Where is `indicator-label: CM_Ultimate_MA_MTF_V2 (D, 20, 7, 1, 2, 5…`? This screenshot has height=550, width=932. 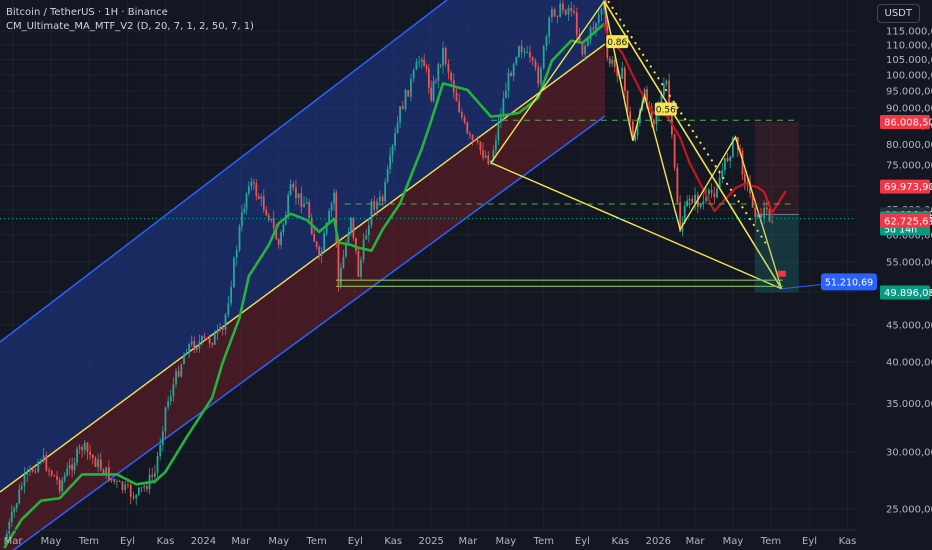
indicator-label: CM_Ultimate_MA_MTF_V2 (D, 20, 7, 1, 2, 5… is located at coordinates (130, 27).